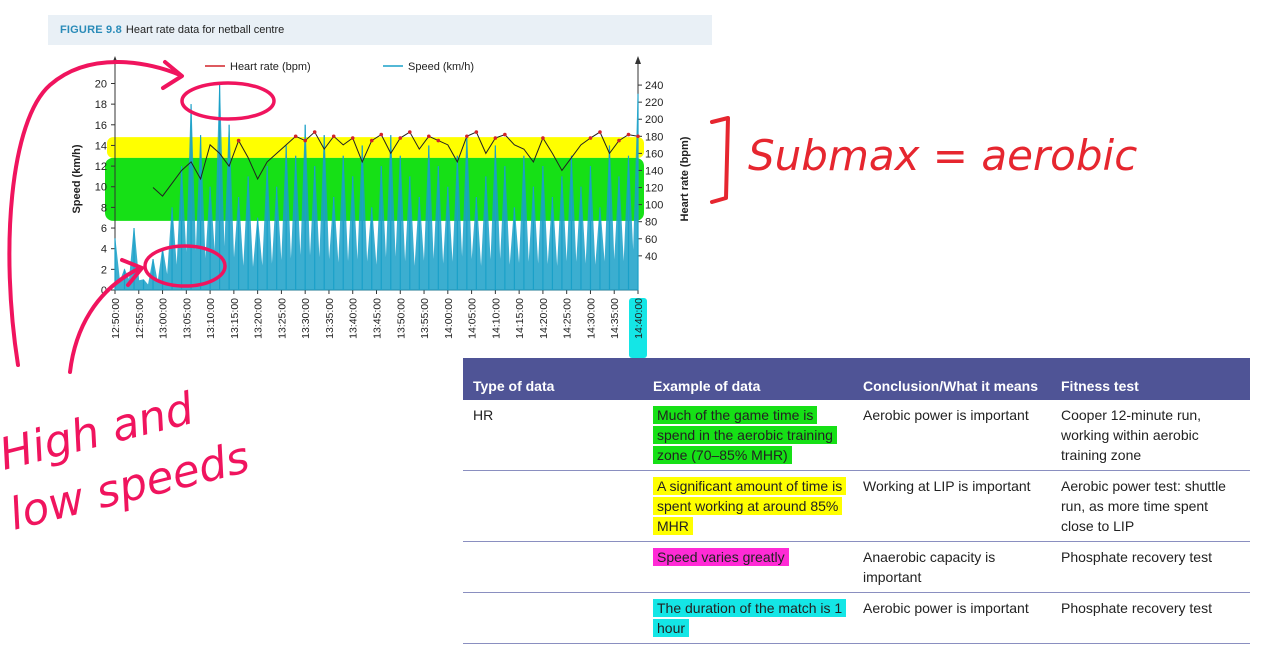 The image size is (1275, 653). I want to click on left-tick-label: 10, so click(101, 188).